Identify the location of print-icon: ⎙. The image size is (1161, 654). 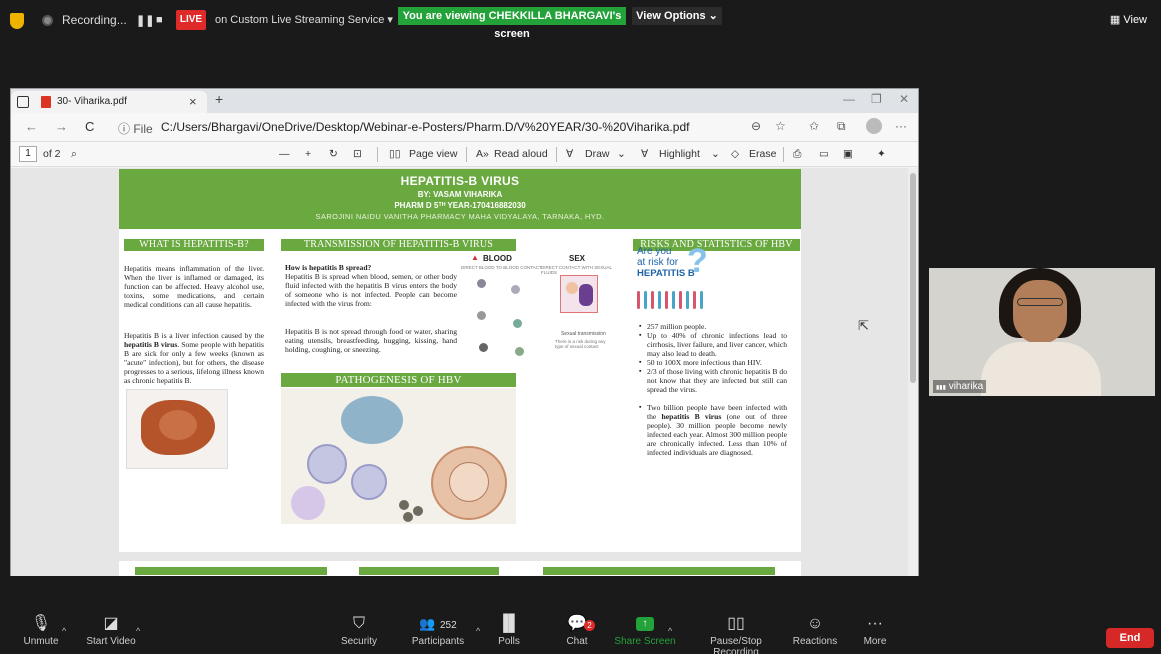
(797, 154).